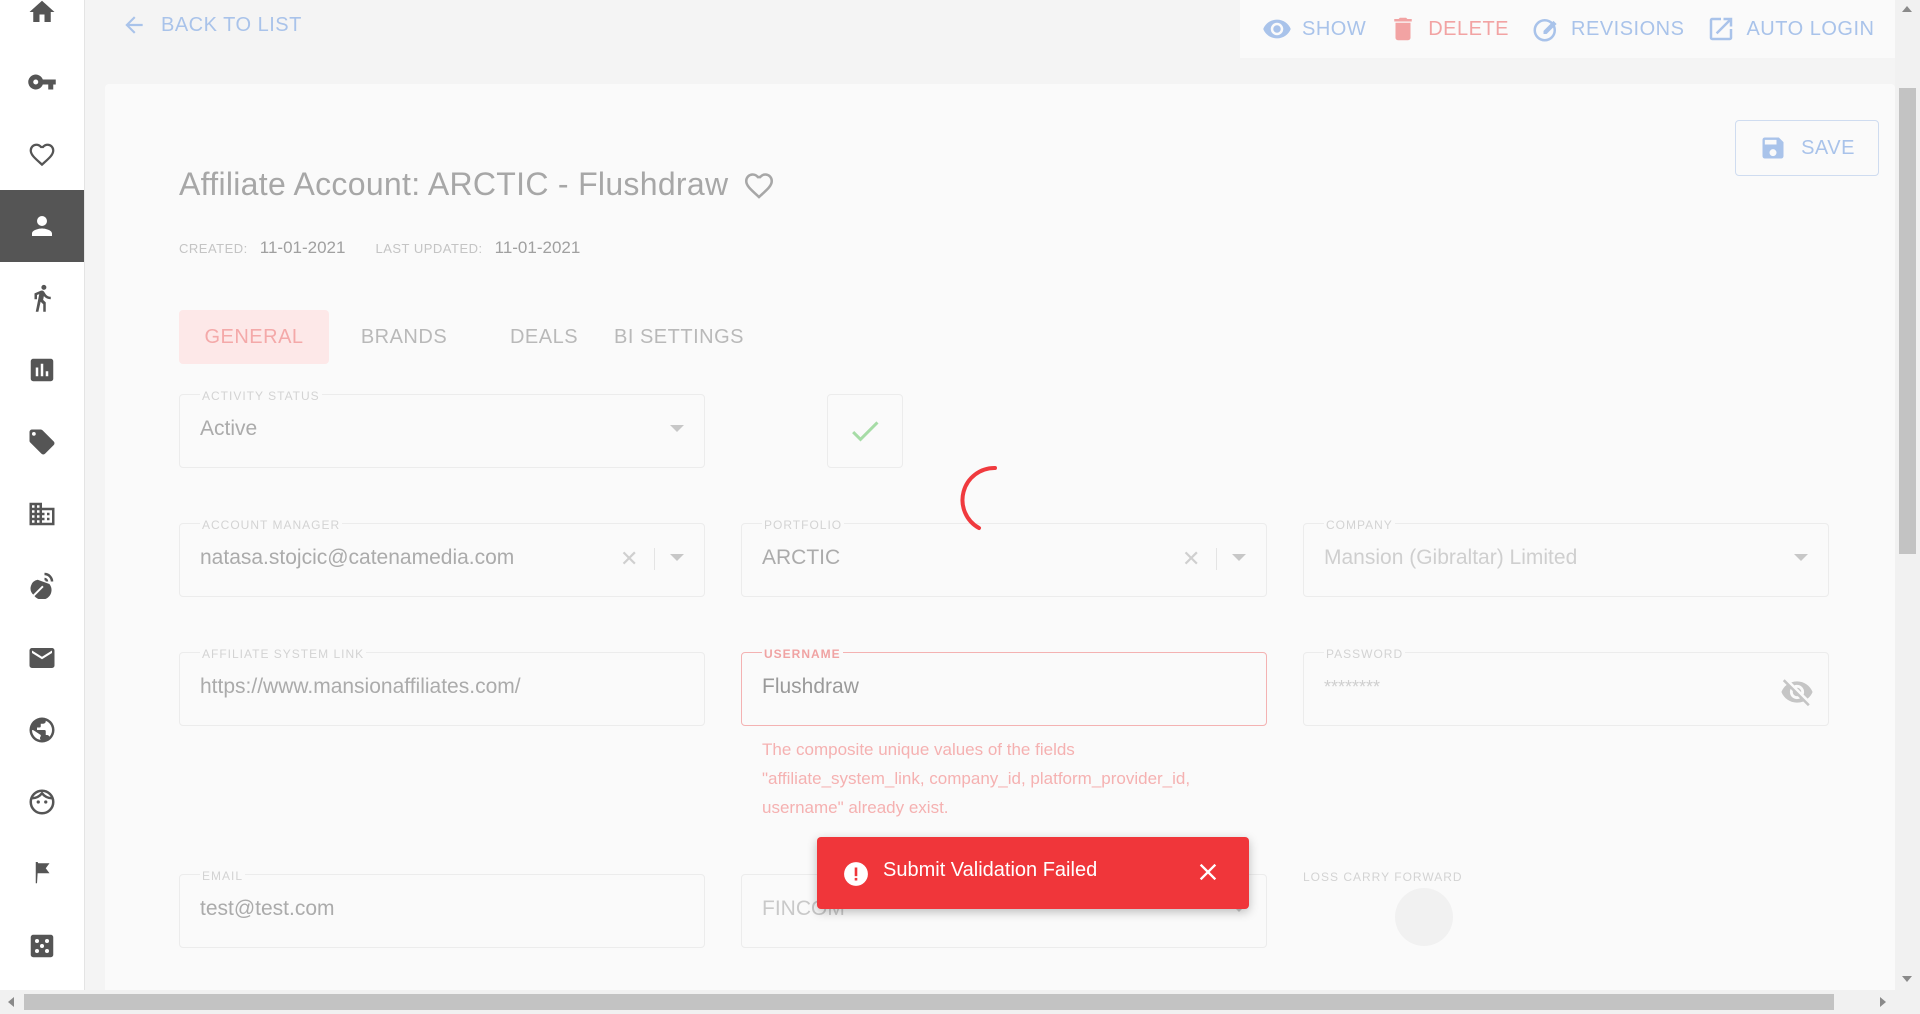  Describe the element at coordinates (229, 428) in the screenshot. I see `activity-status-value: Active` at that location.